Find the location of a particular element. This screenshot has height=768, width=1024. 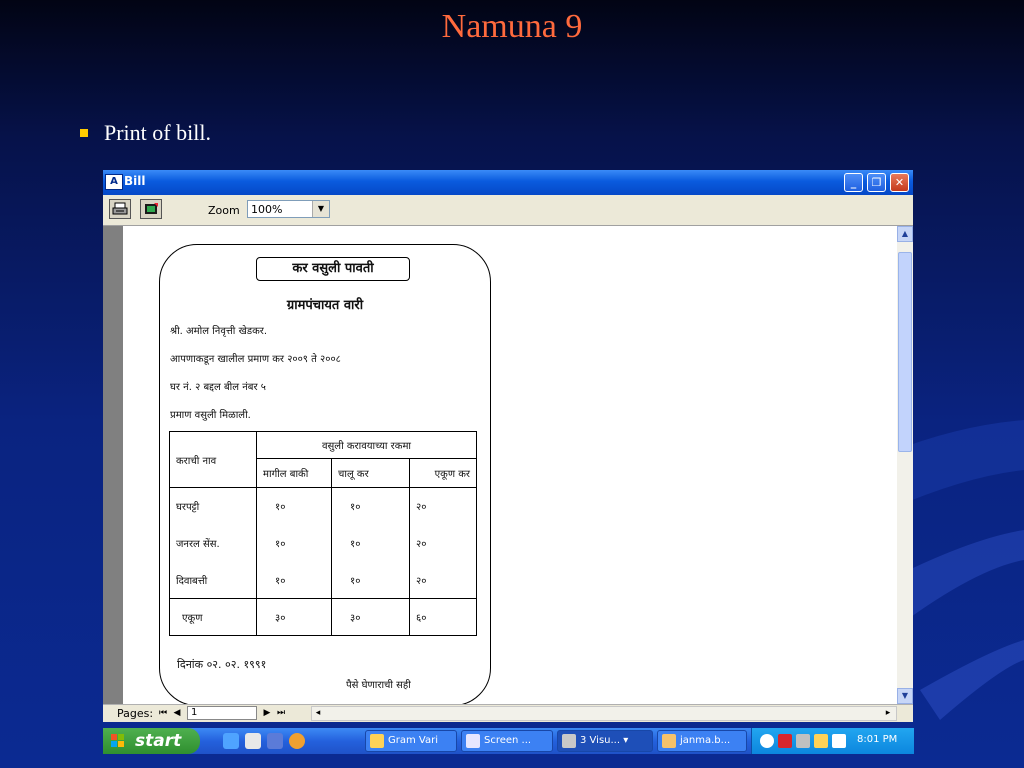

close-button: ✕ is located at coordinates (899, 182).